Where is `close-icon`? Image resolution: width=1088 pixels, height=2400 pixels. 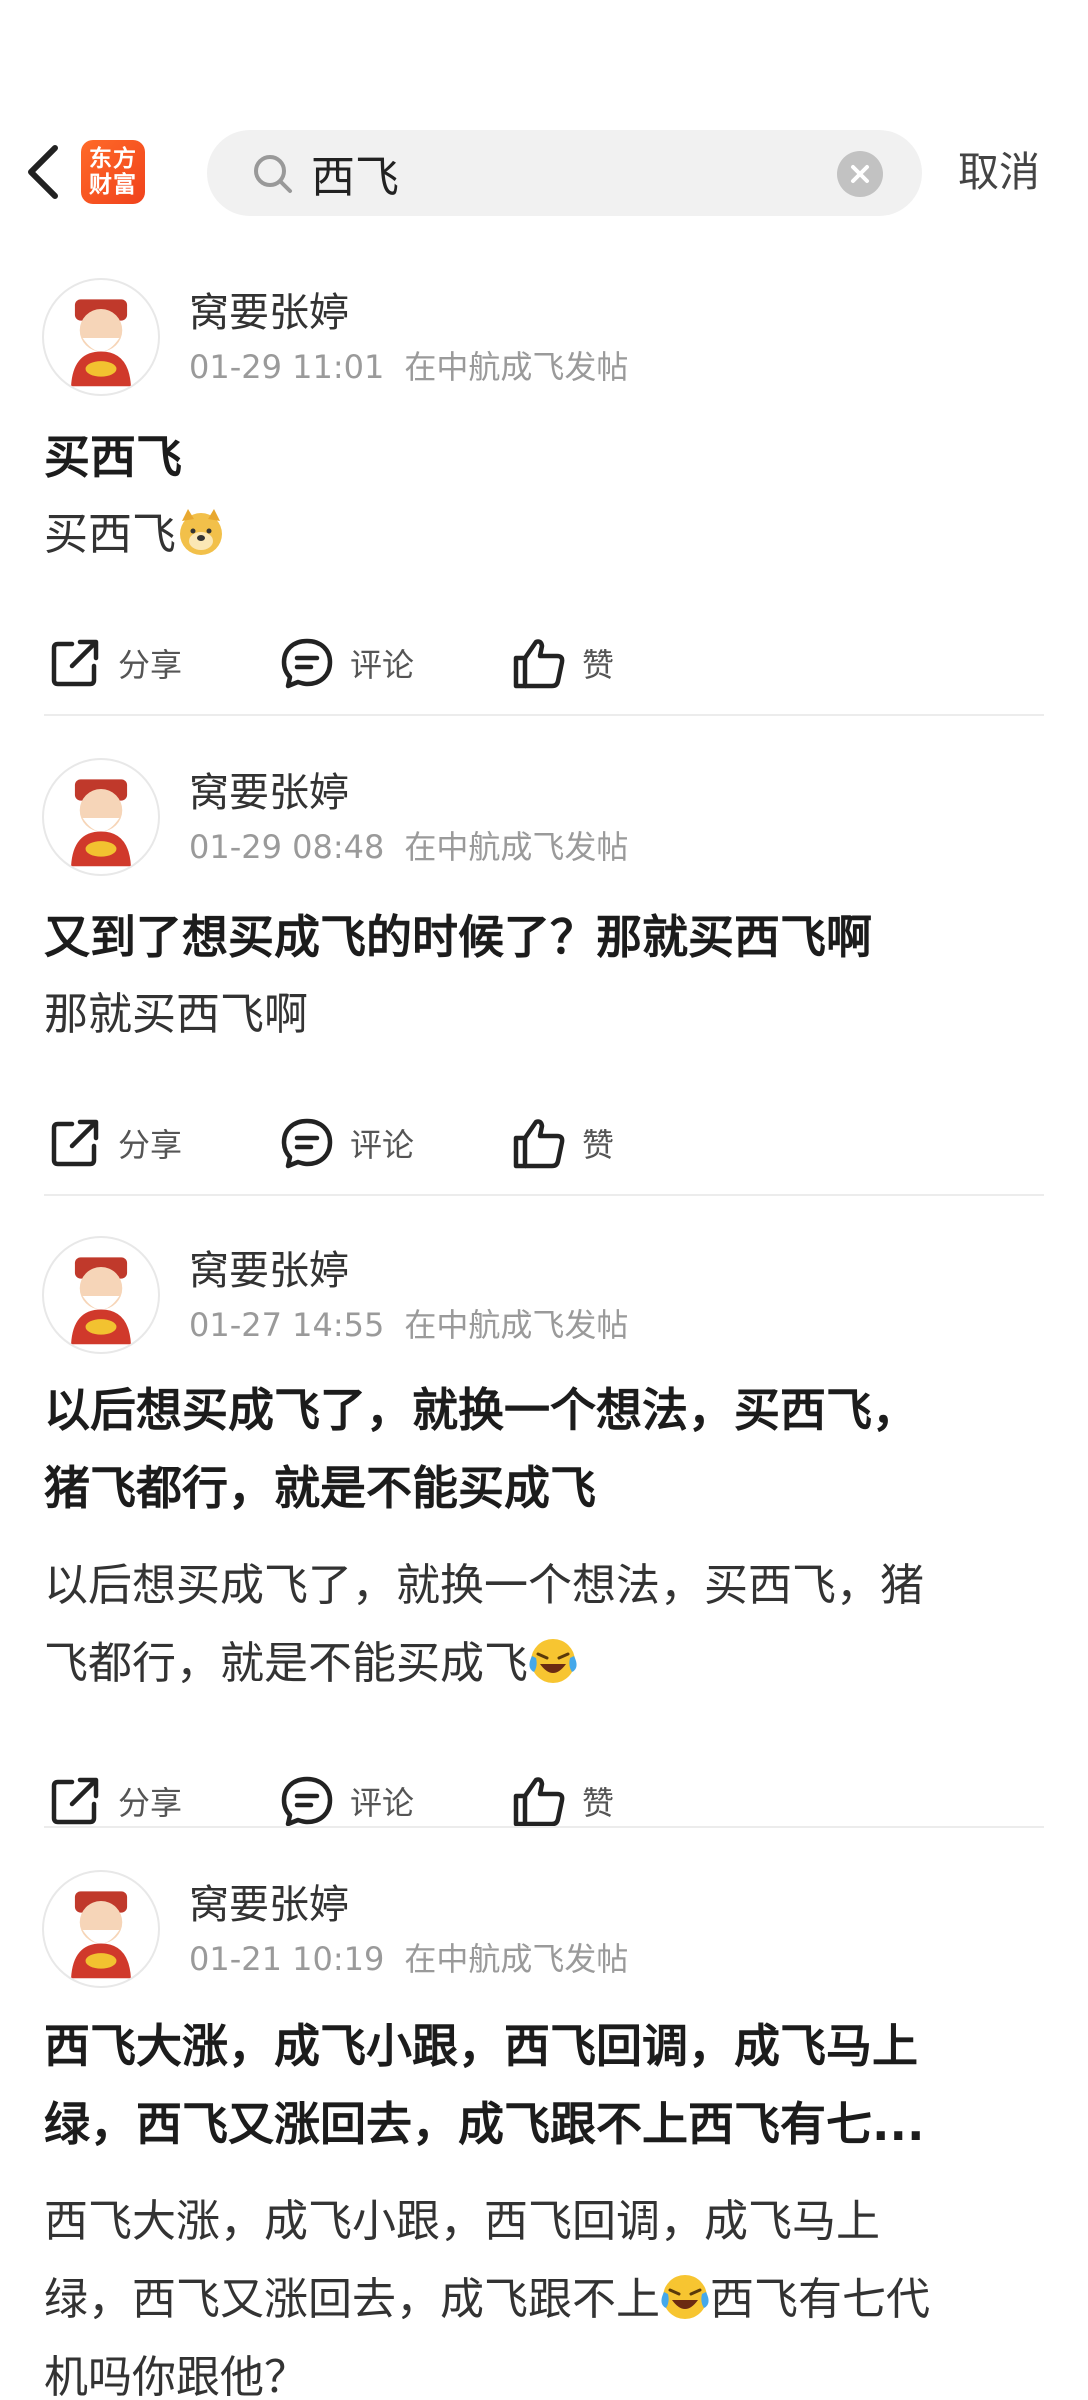
close-icon is located at coordinates (860, 174).